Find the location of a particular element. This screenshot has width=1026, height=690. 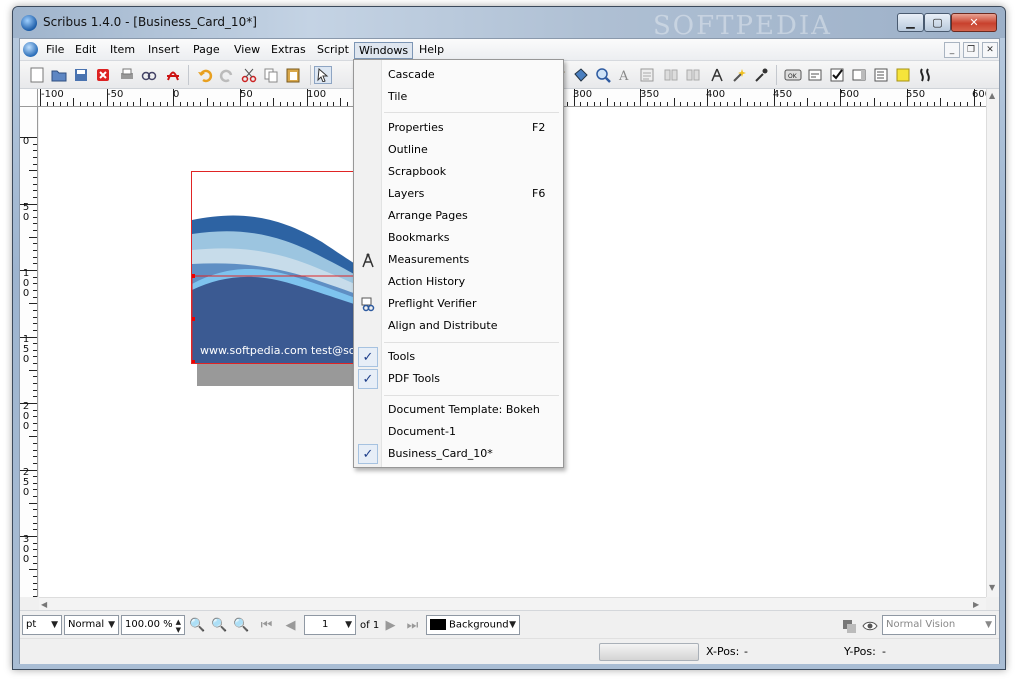

edit-text-icon: A is located at coordinates (625, 75).